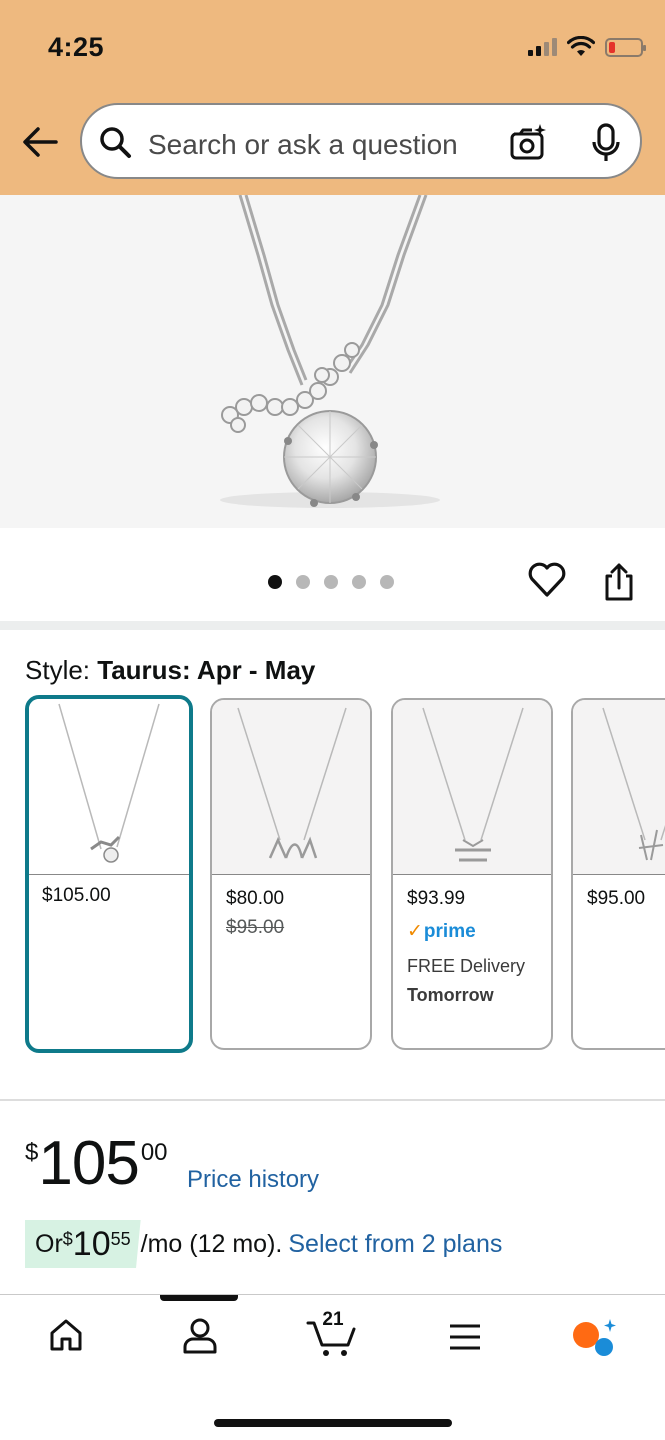 This screenshot has height=1440, width=665. I want to click on select-plans-link: Select from 2 plans, so click(395, 1244).